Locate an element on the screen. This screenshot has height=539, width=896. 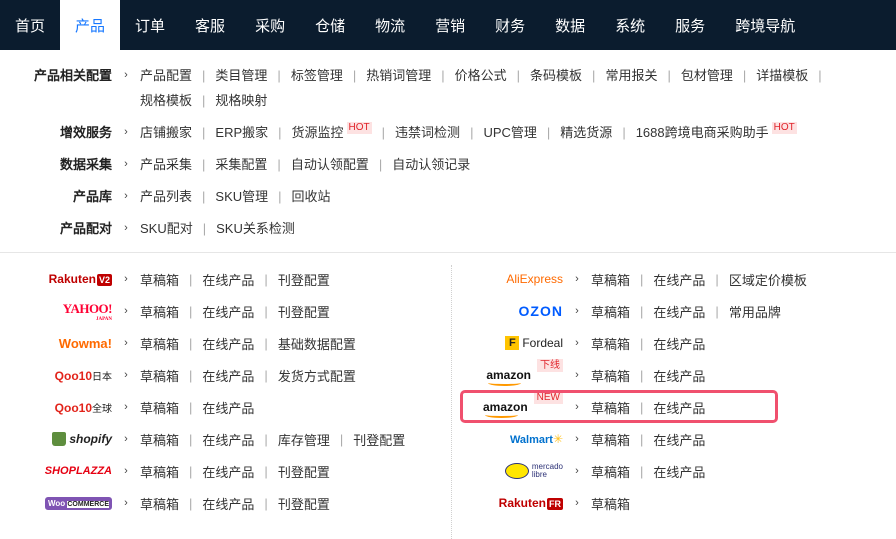
config-link-label: 规格模板 is located at coordinates (166, 100).